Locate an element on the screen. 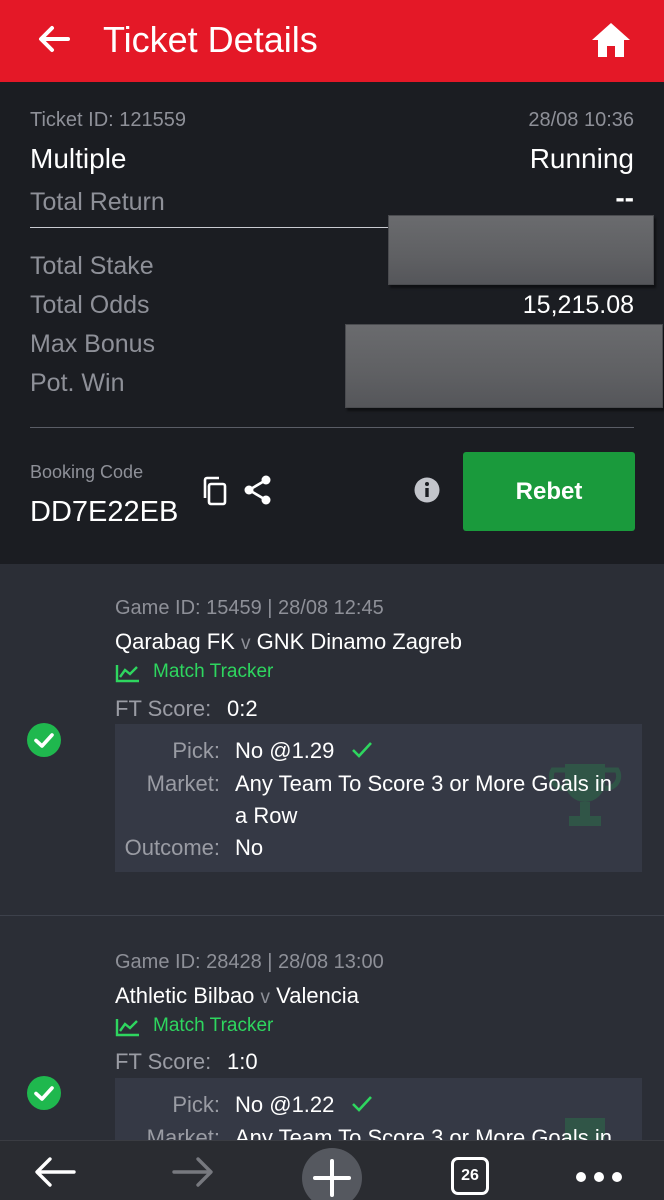 Image resolution: width=664 pixels, height=1200 pixels. total-return-label: Total Return is located at coordinates (97, 202).